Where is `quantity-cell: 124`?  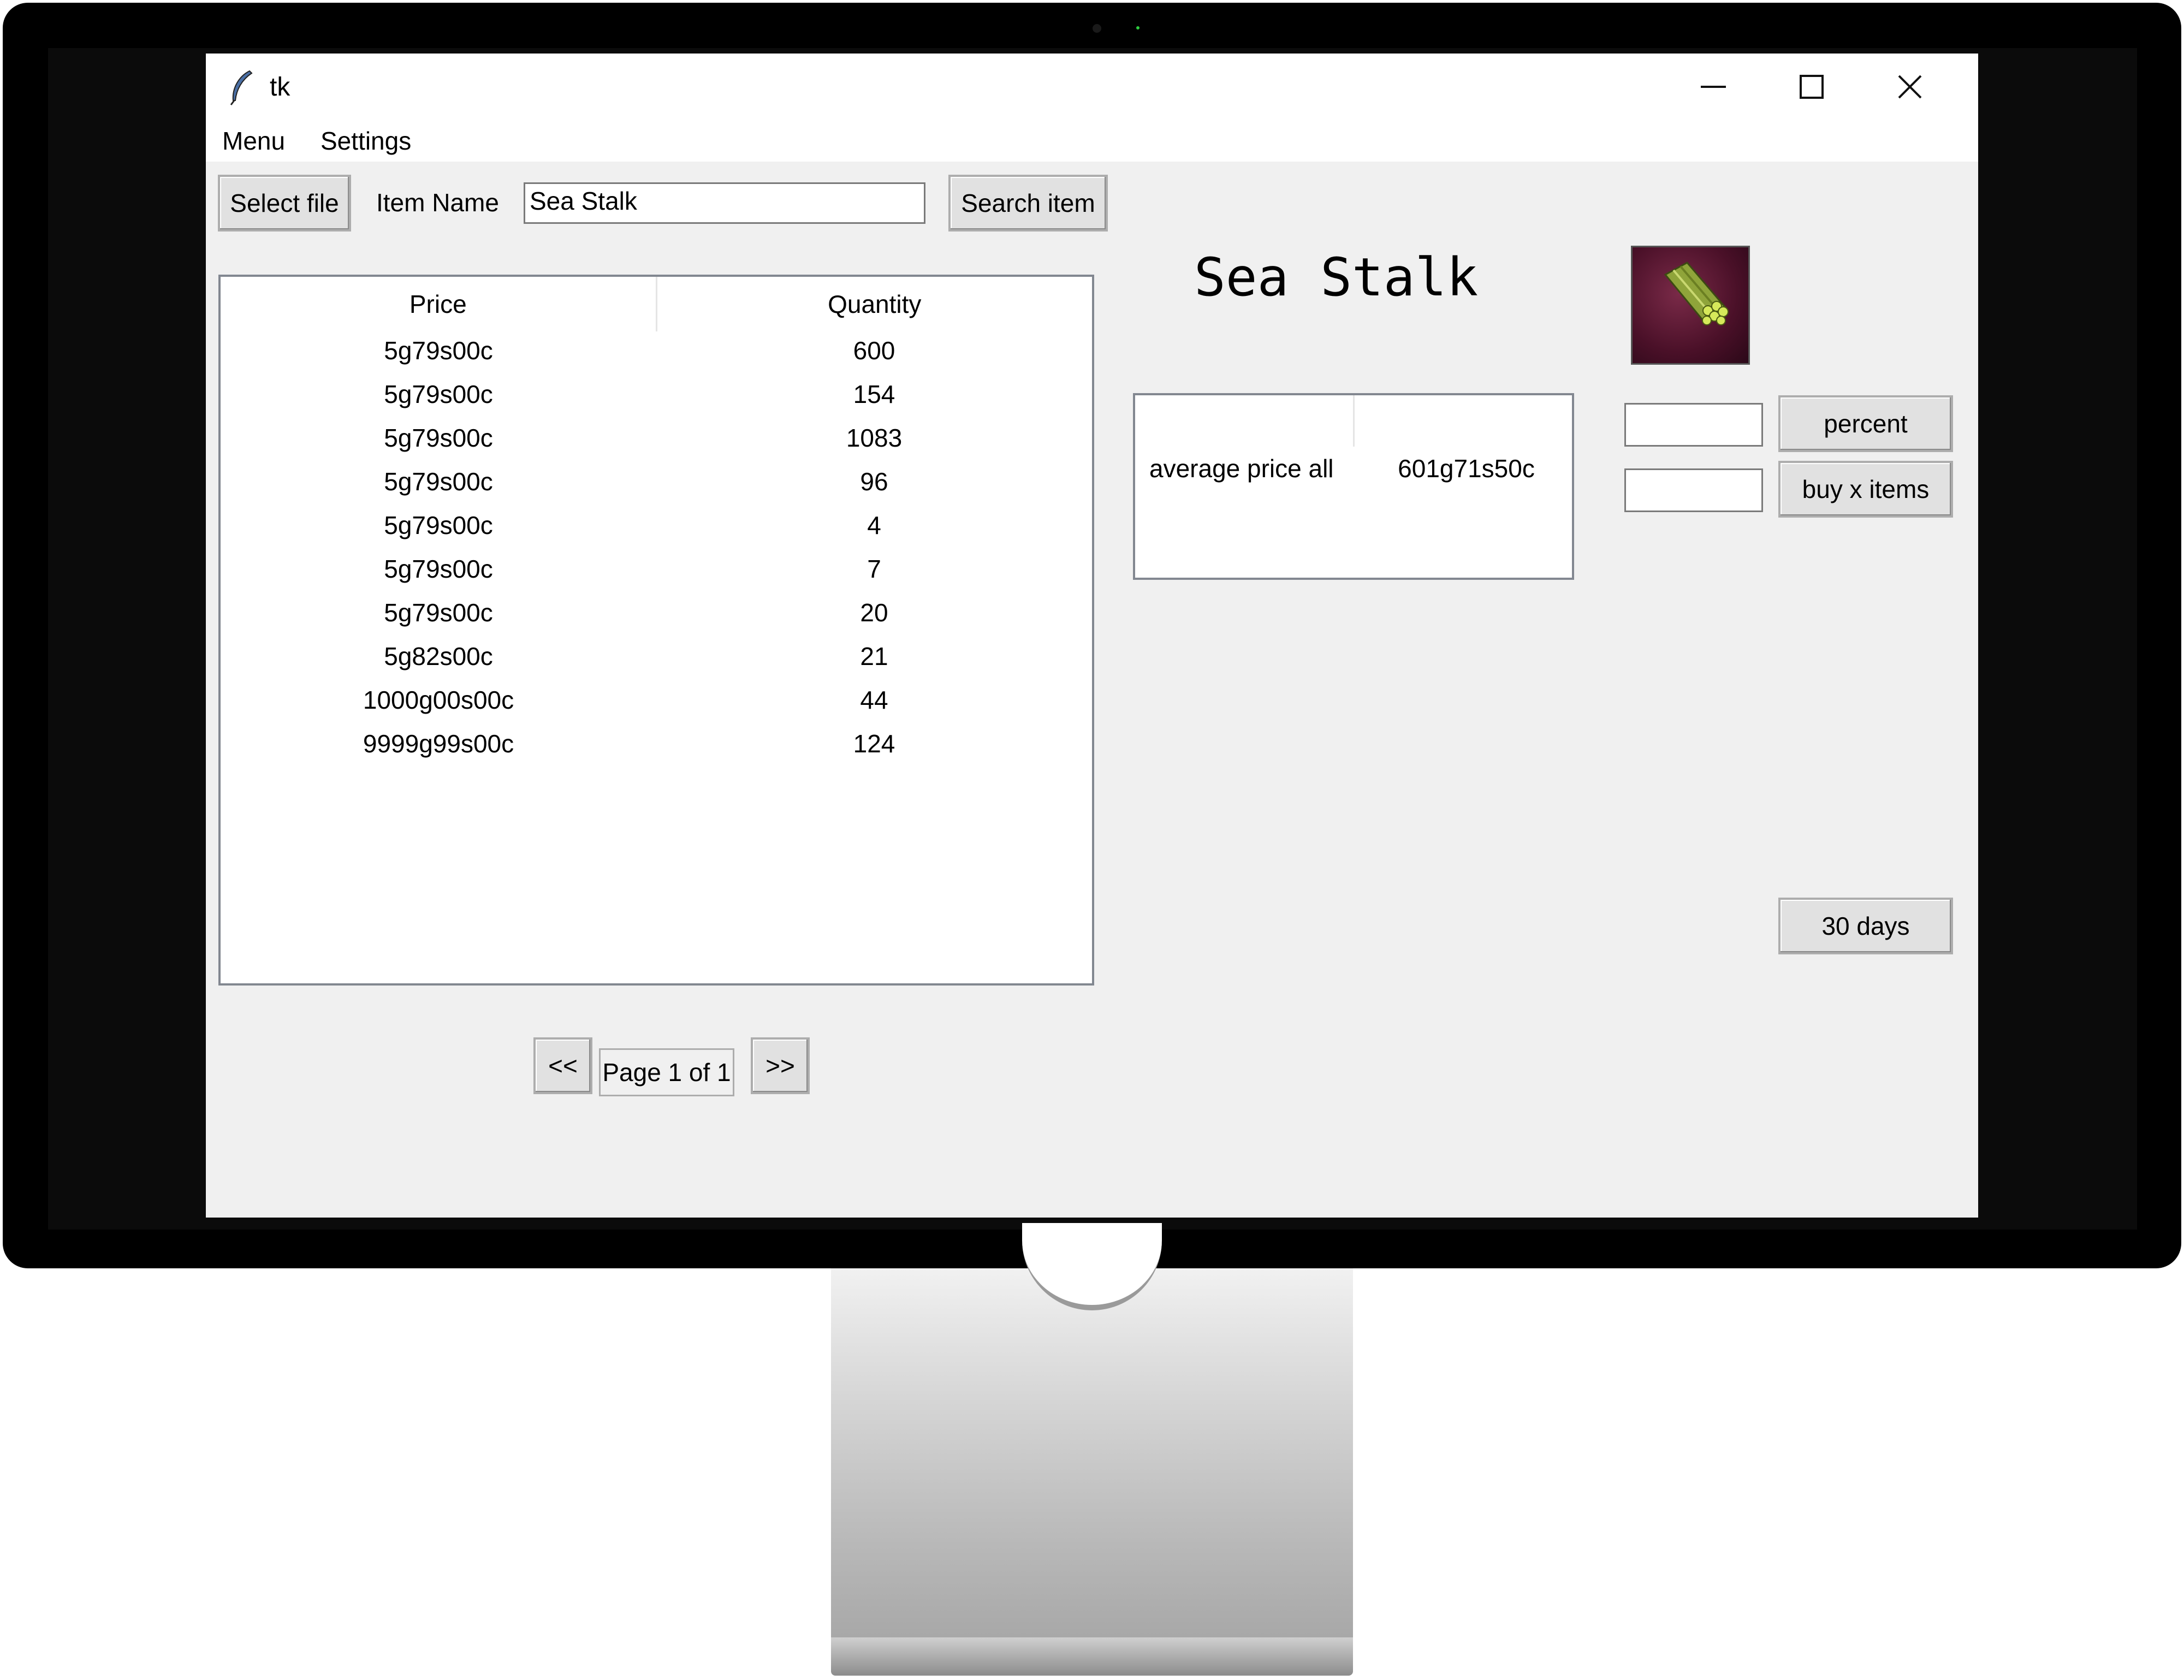
quantity-cell: 124 is located at coordinates (874, 743).